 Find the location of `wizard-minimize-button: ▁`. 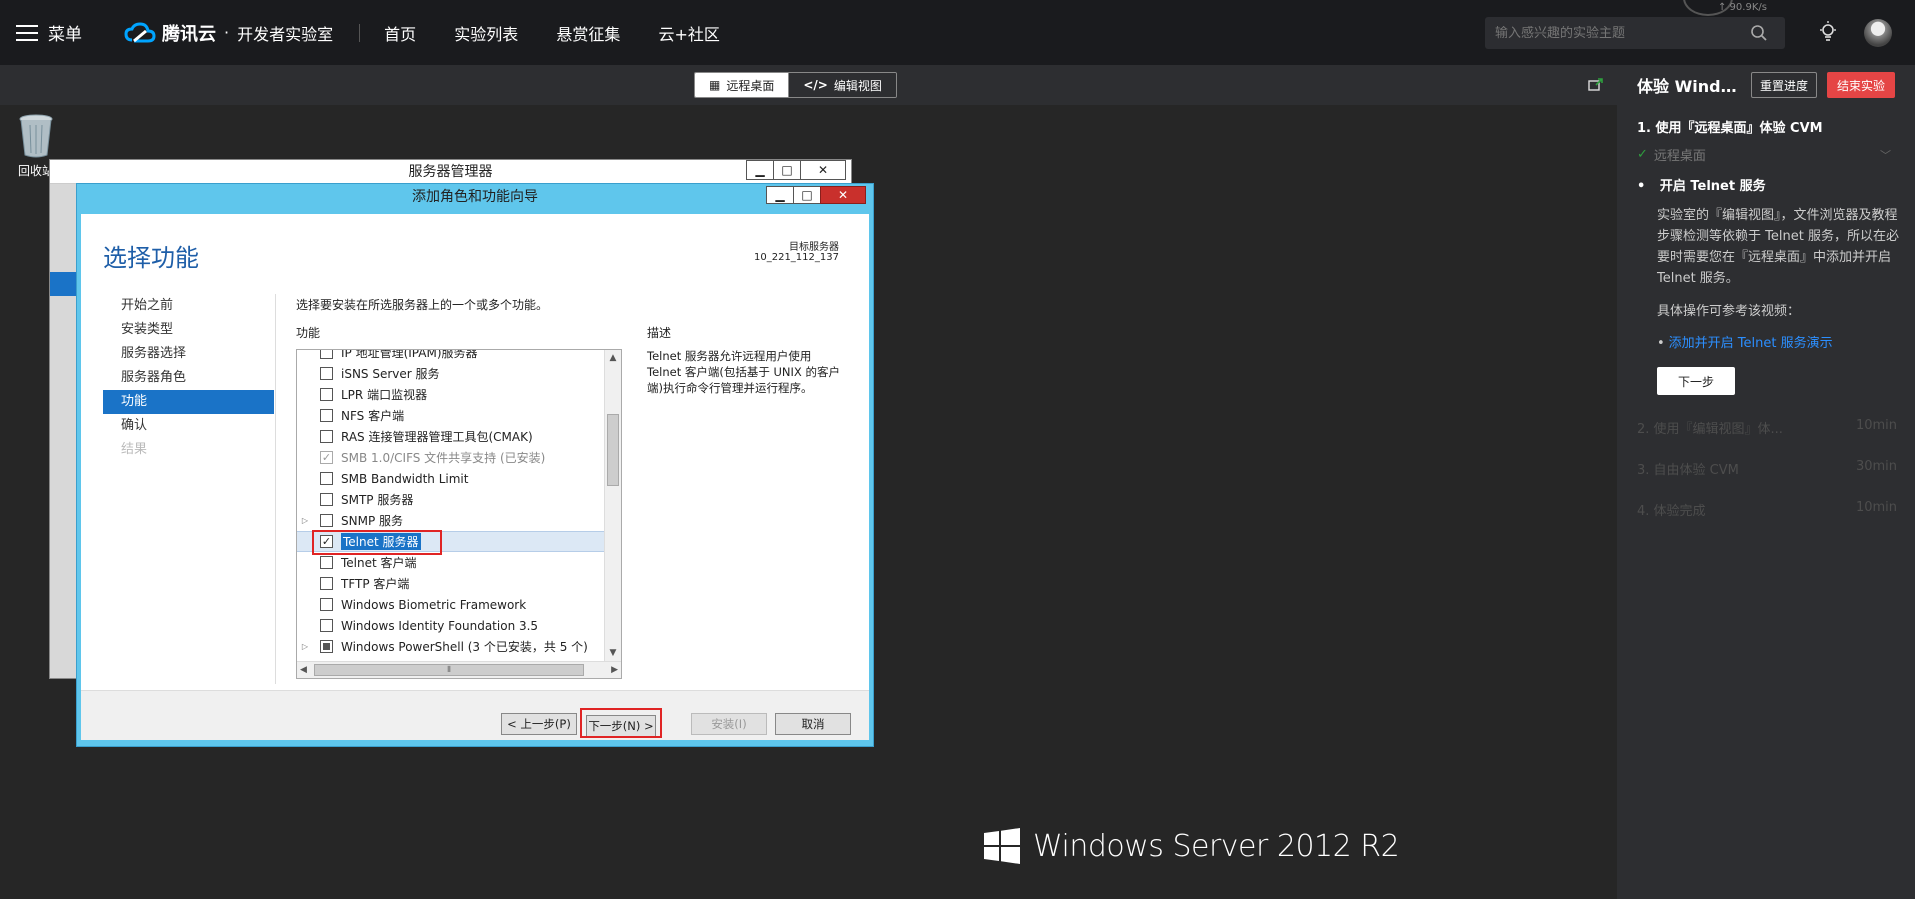

wizard-minimize-button: ▁ is located at coordinates (780, 195).